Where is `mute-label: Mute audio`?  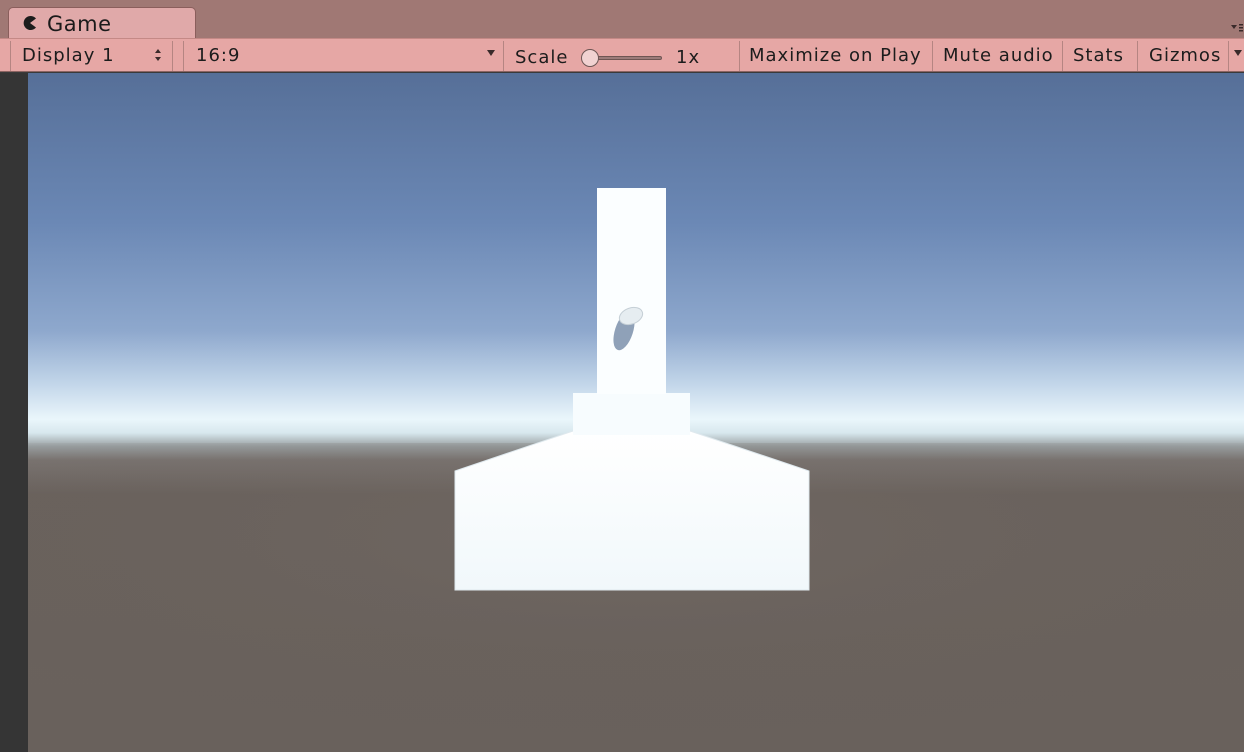 mute-label: Mute audio is located at coordinates (998, 55).